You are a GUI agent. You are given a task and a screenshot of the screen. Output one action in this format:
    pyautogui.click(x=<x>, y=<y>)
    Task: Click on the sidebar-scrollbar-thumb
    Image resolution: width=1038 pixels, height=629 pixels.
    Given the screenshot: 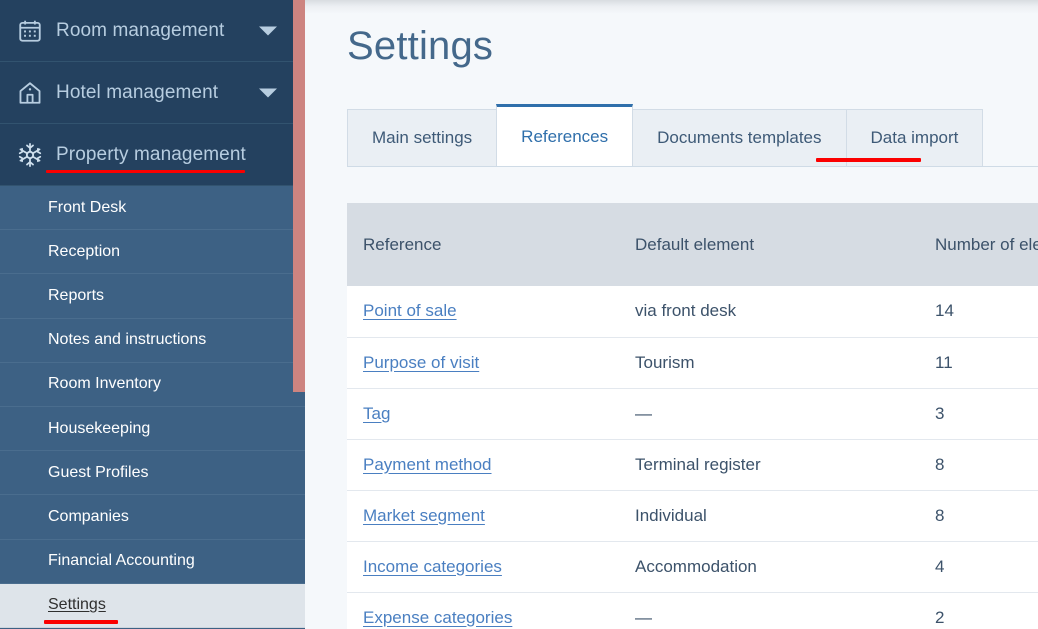 What is the action you would take?
    pyautogui.click(x=299, y=196)
    